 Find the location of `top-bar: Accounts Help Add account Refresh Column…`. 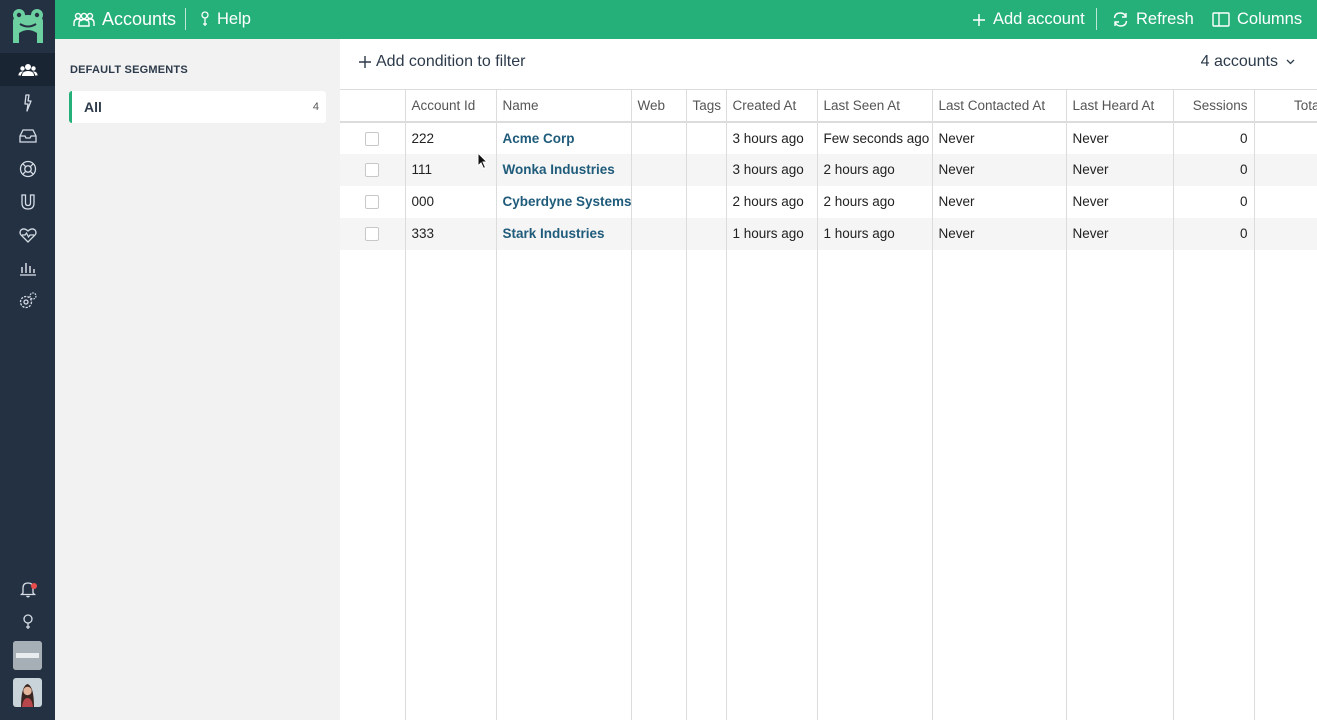

top-bar: Accounts Help Add account Refresh Column… is located at coordinates (686, 19).